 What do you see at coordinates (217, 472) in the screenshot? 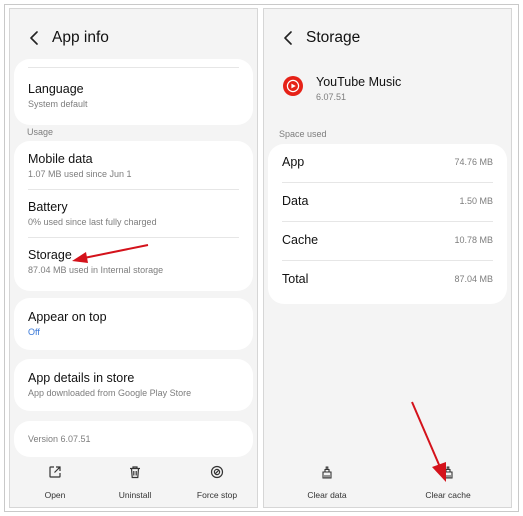
I see `force-stop-icon` at bounding box center [217, 472].